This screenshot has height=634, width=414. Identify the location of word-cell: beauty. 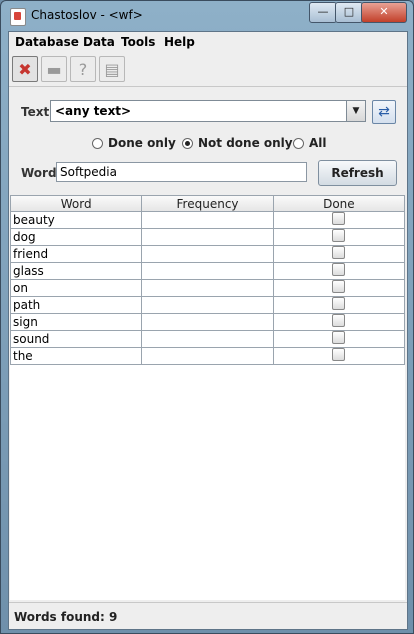
(76, 220).